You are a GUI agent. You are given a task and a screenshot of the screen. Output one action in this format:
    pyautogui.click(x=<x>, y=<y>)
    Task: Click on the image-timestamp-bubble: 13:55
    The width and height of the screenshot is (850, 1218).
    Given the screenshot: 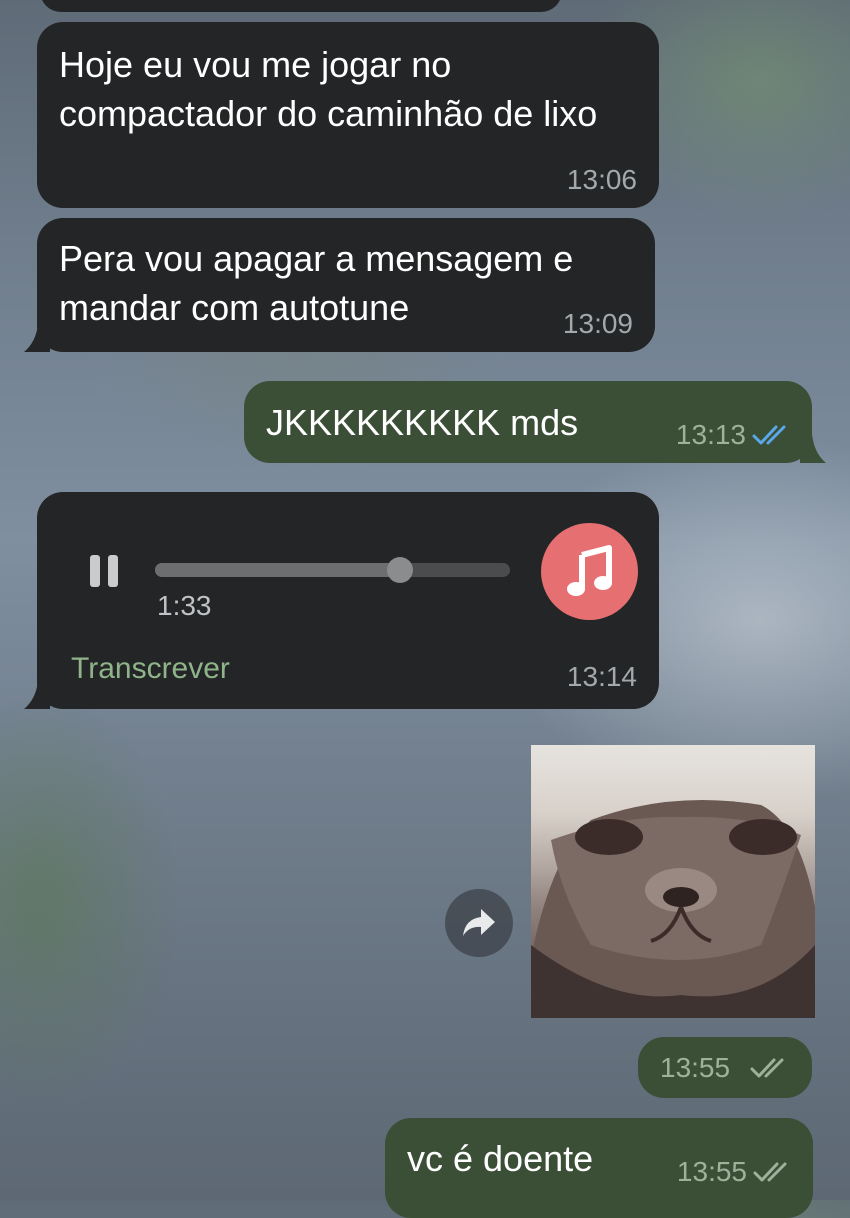 What is the action you would take?
    pyautogui.click(x=725, y=1067)
    